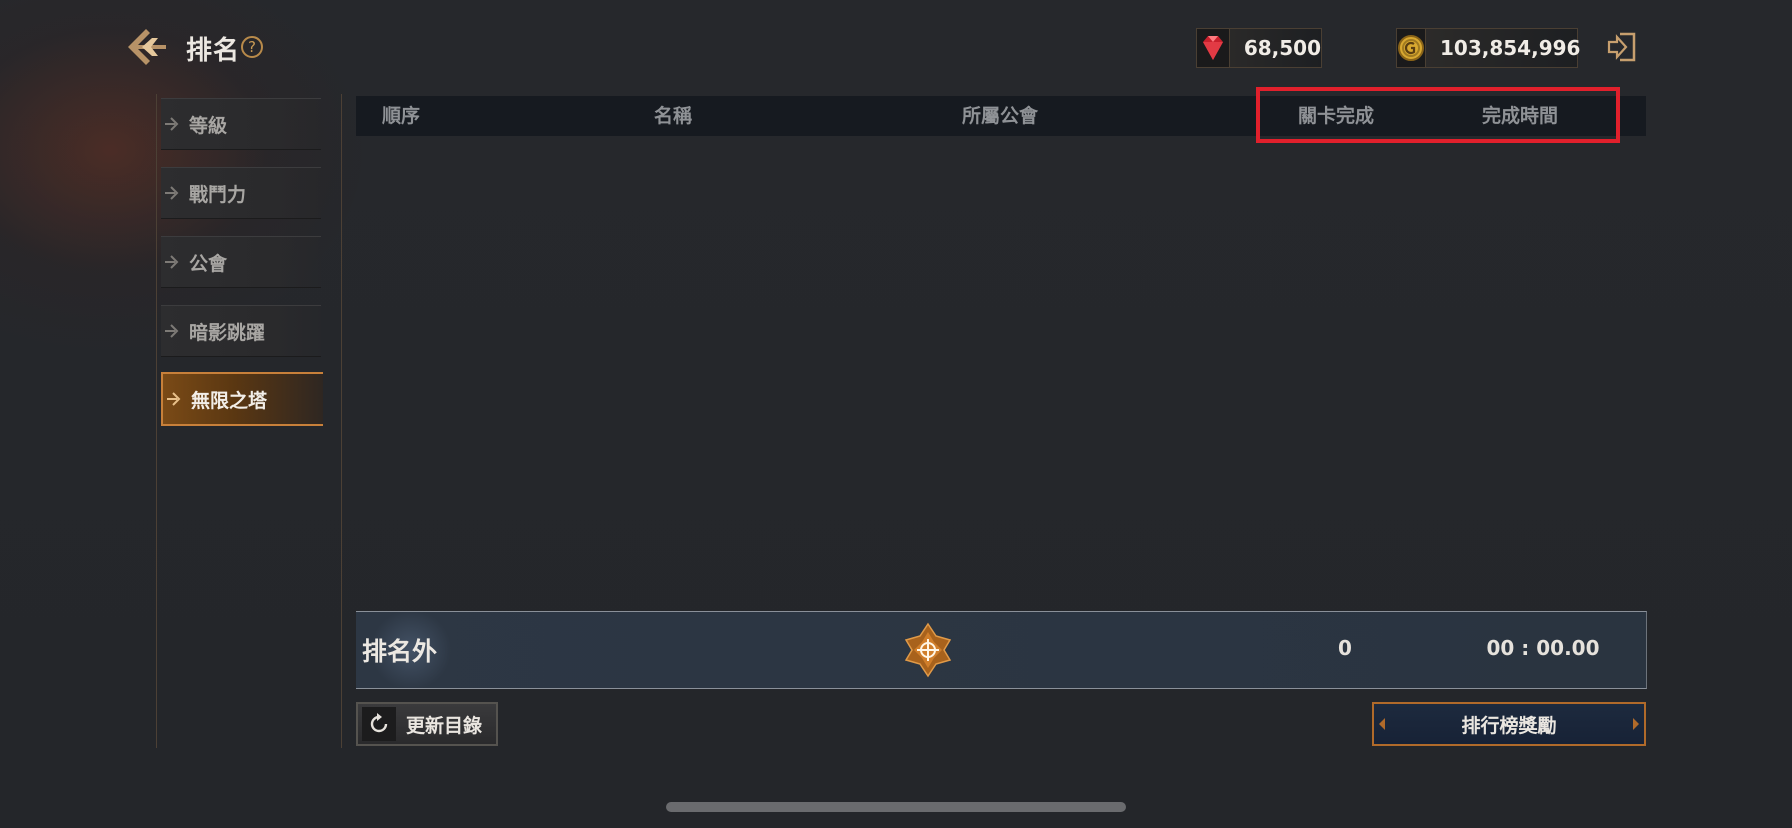 The image size is (1792, 828). I want to click on top-bar: 排名 ? 68,500 103,854,996, so click(896, 46).